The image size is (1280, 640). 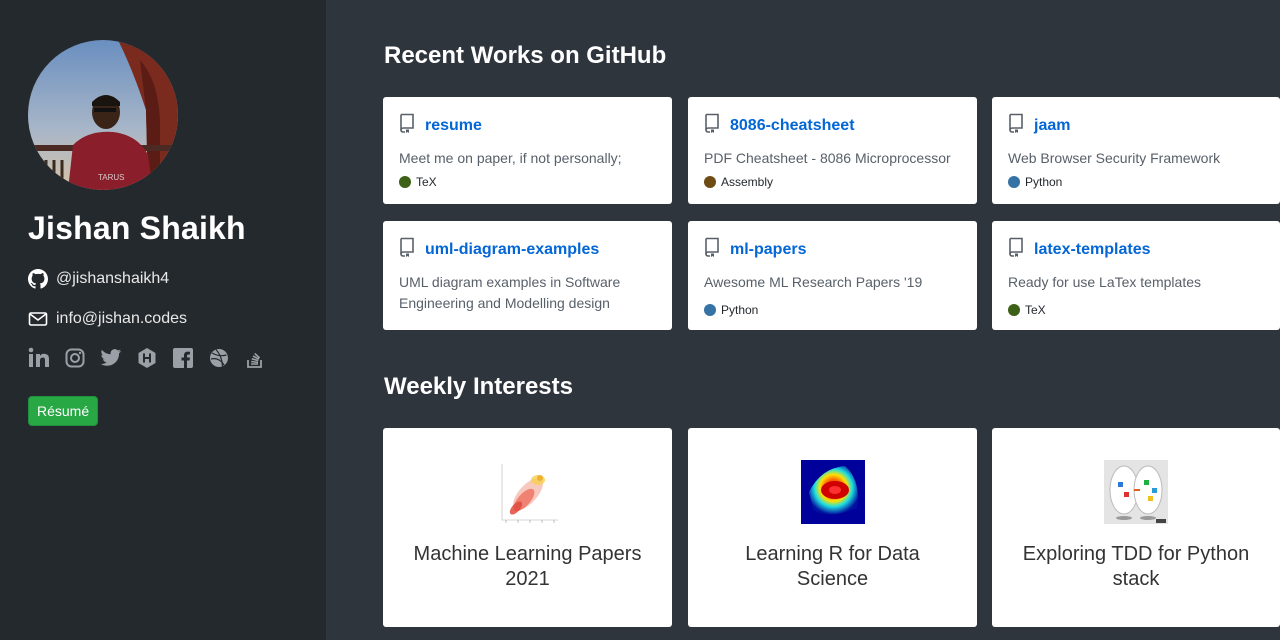 What do you see at coordinates (453, 126) in the screenshot?
I see `repo-name: resume` at bounding box center [453, 126].